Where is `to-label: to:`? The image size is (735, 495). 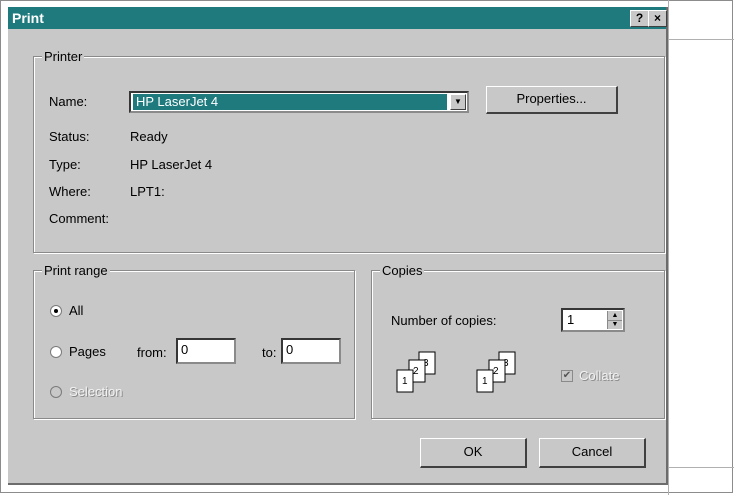 to-label: to: is located at coordinates (269, 352).